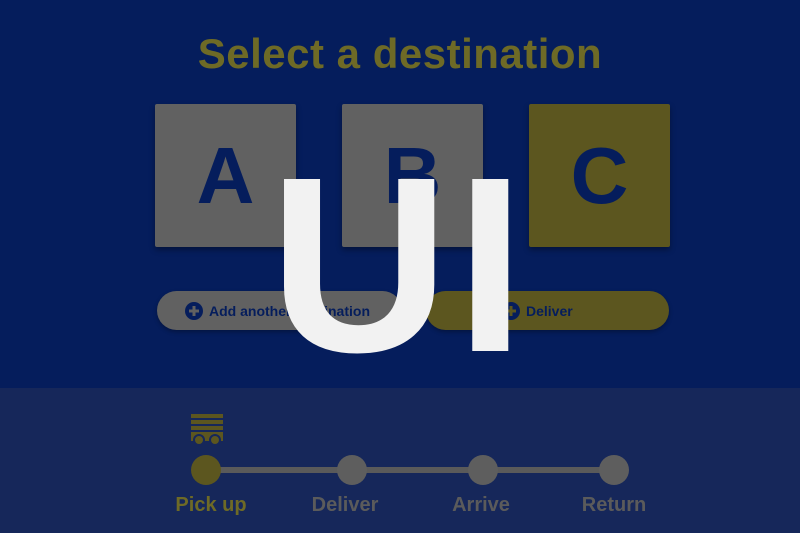 The image size is (800, 533). I want to click on deliver-button: Deliver, so click(547, 310).